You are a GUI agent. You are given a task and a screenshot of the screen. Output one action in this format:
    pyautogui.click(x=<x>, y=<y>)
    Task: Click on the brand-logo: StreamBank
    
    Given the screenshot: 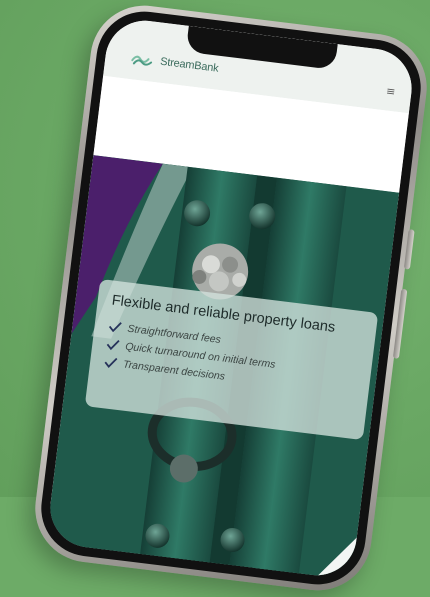 What is the action you would take?
    pyautogui.click(x=175, y=63)
    